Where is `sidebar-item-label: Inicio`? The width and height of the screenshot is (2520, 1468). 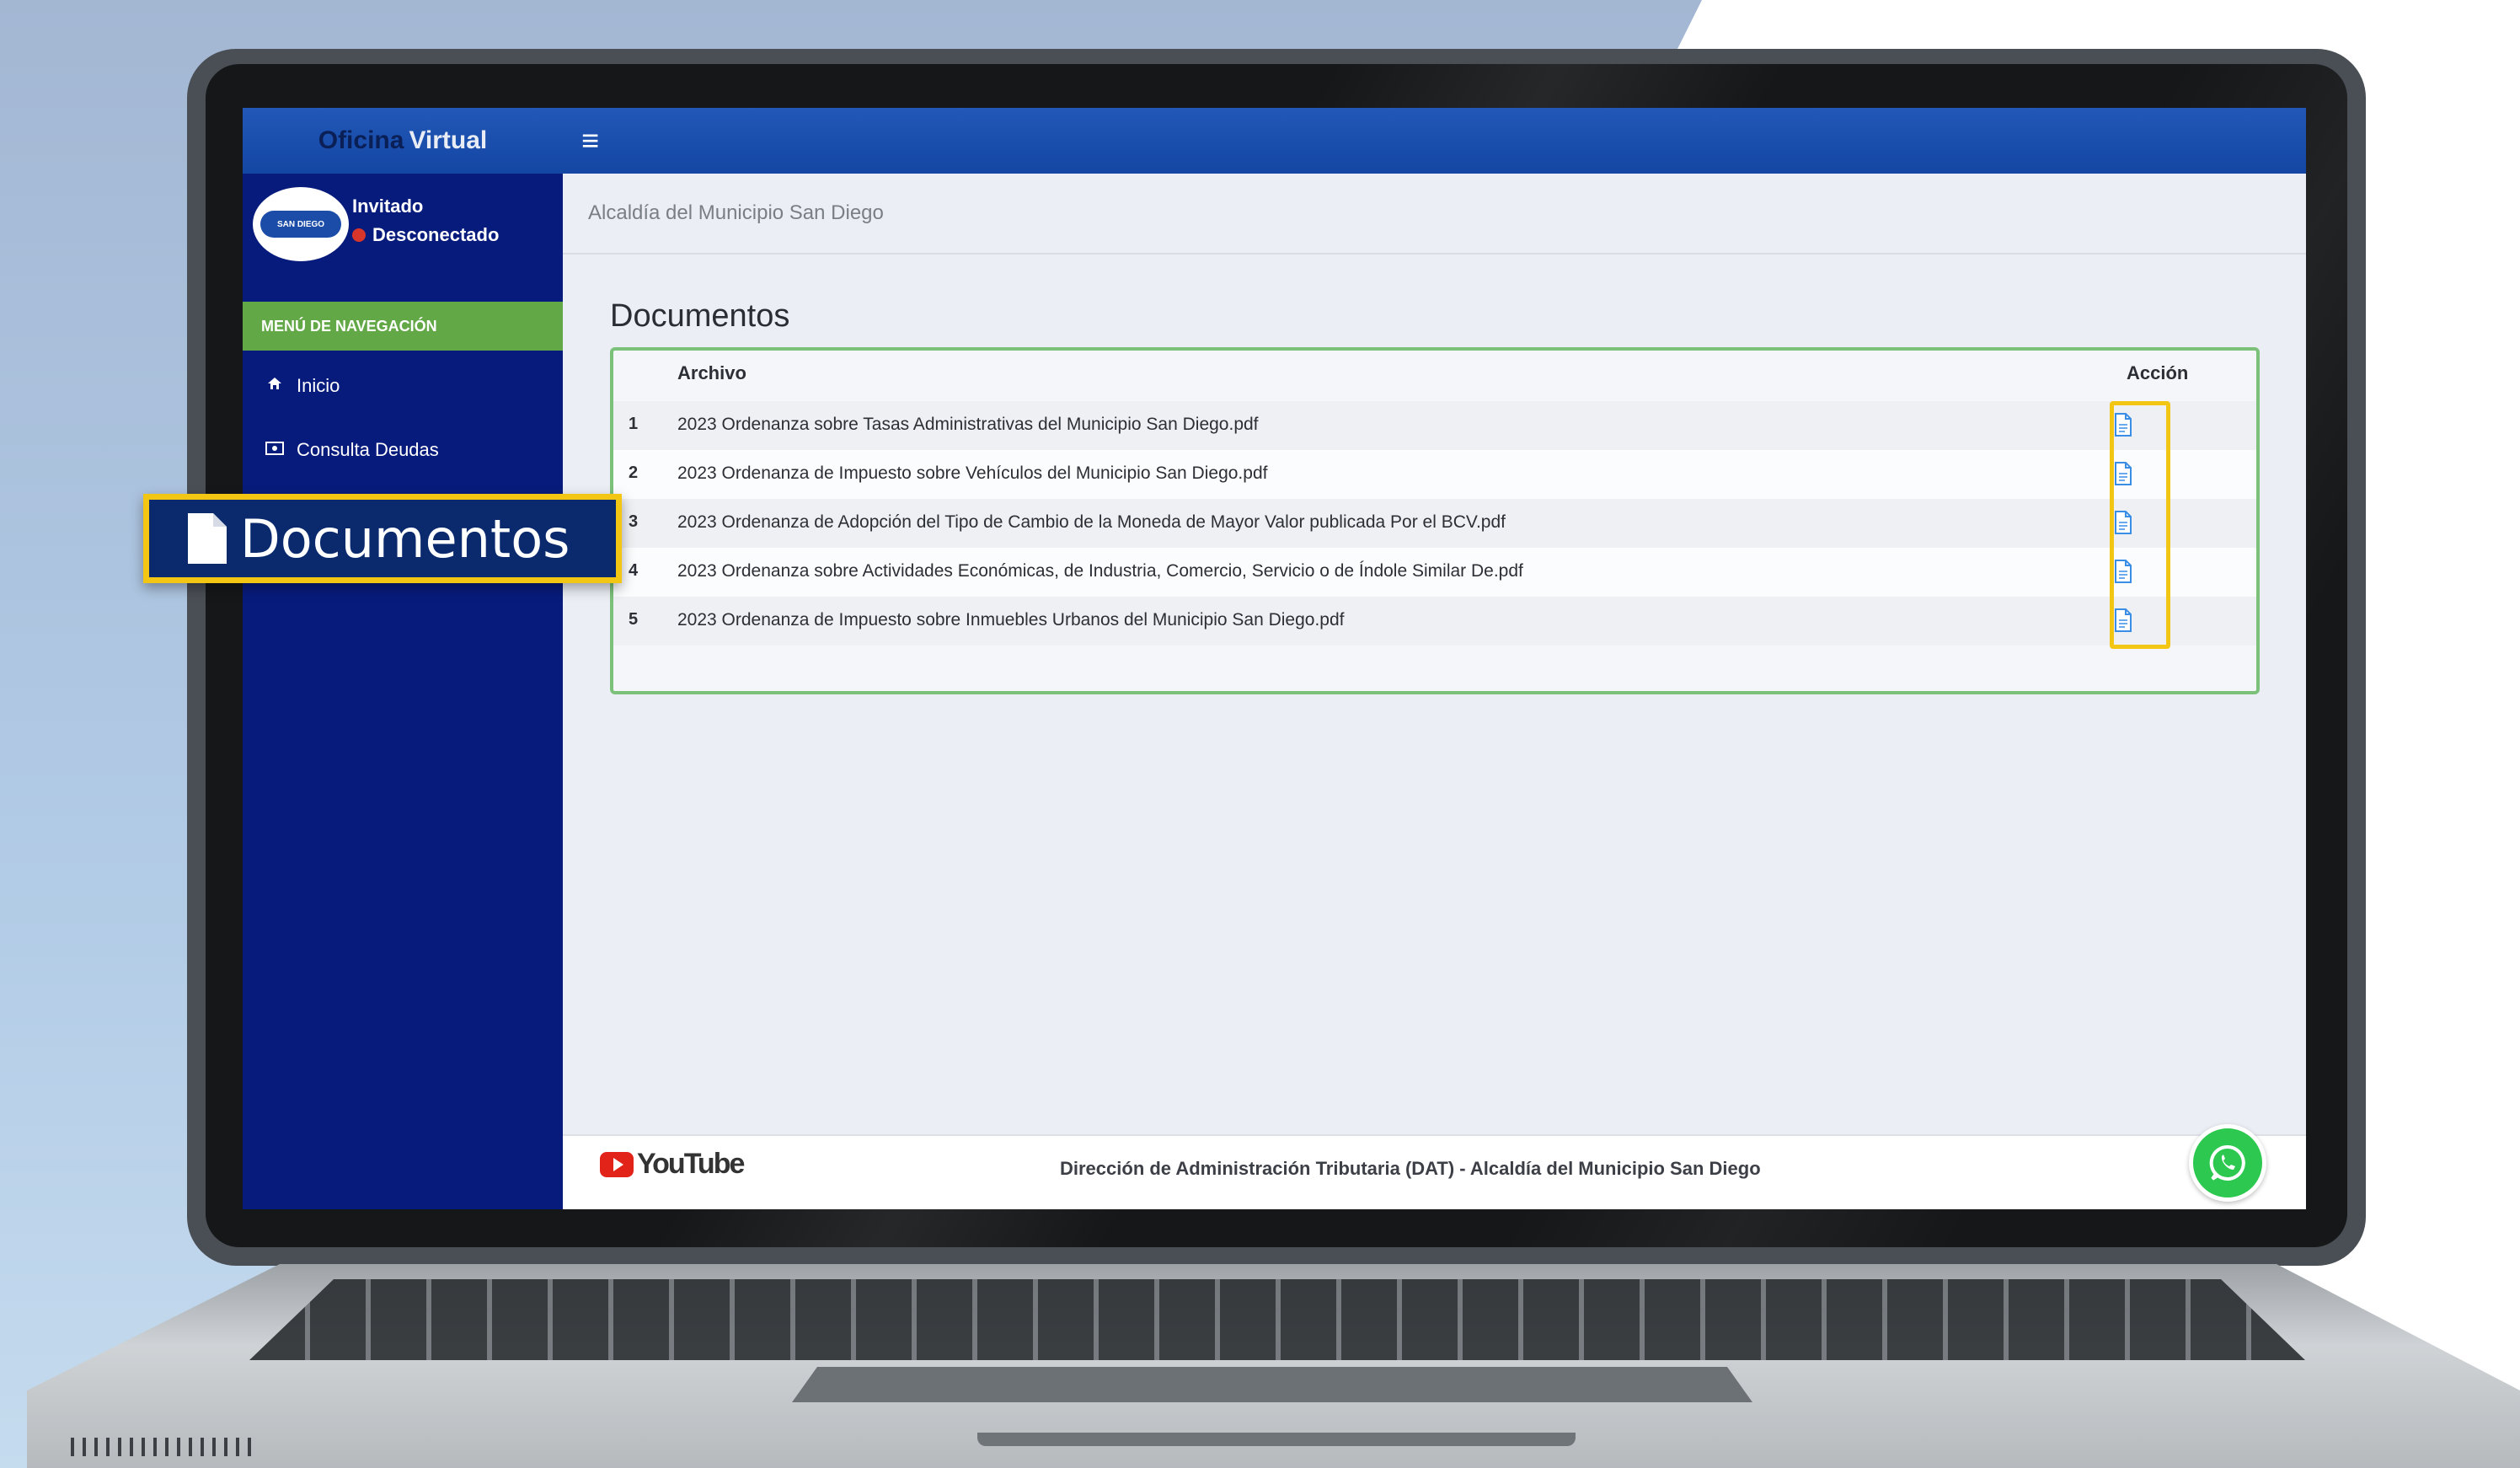 sidebar-item-label: Inicio is located at coordinates (318, 385).